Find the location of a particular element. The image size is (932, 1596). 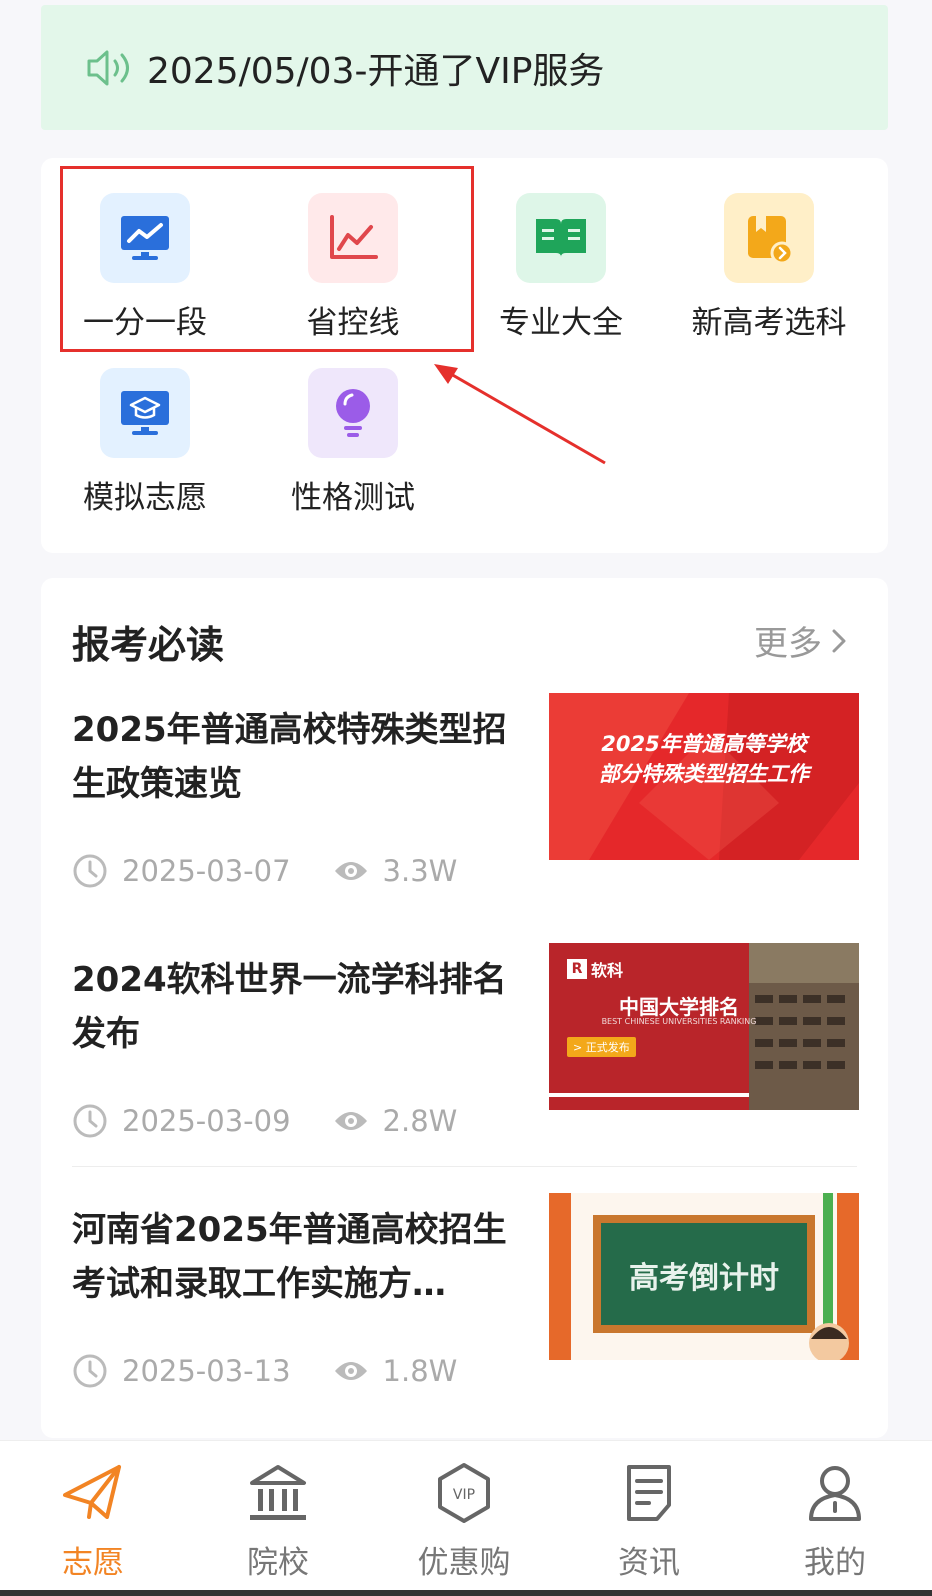

grid-item-control-line: 省控线 is located at coordinates (353, 267).